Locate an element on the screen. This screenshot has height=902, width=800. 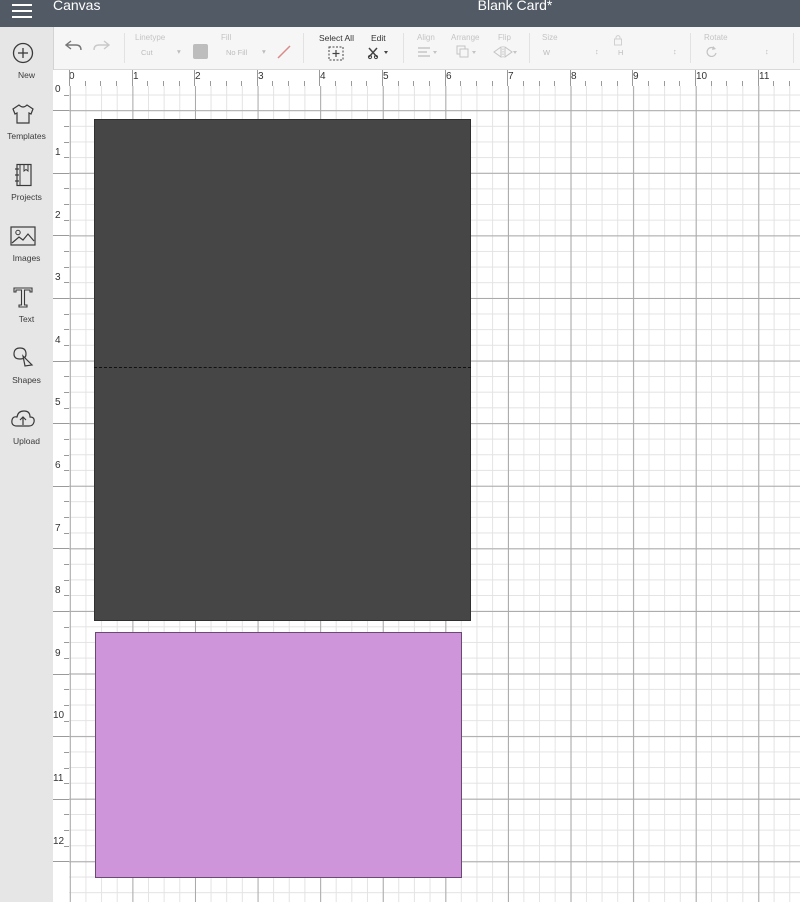
ruler-vertical: 0 1 2 3 4 5 6 7 8 9 10 11 12 is located at coordinates (61, 493).